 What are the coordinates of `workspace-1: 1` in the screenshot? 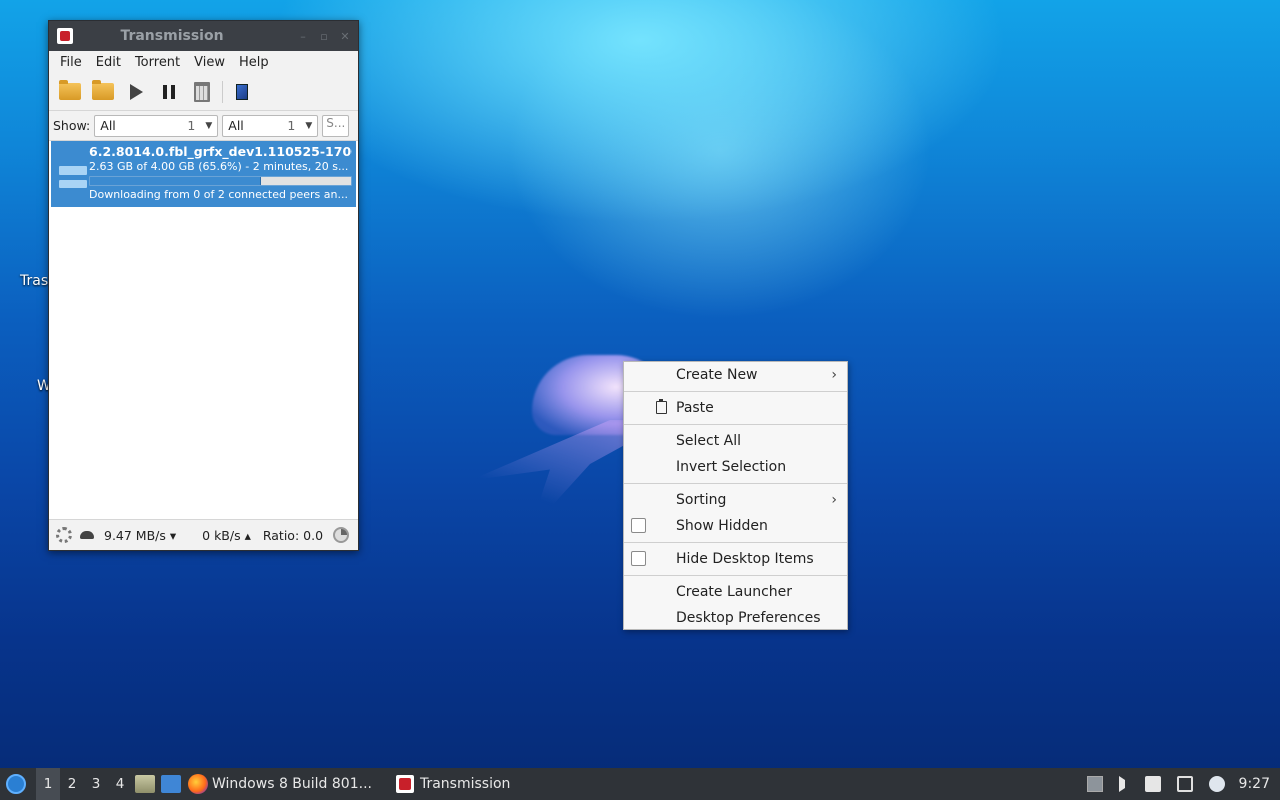 It's located at (48, 784).